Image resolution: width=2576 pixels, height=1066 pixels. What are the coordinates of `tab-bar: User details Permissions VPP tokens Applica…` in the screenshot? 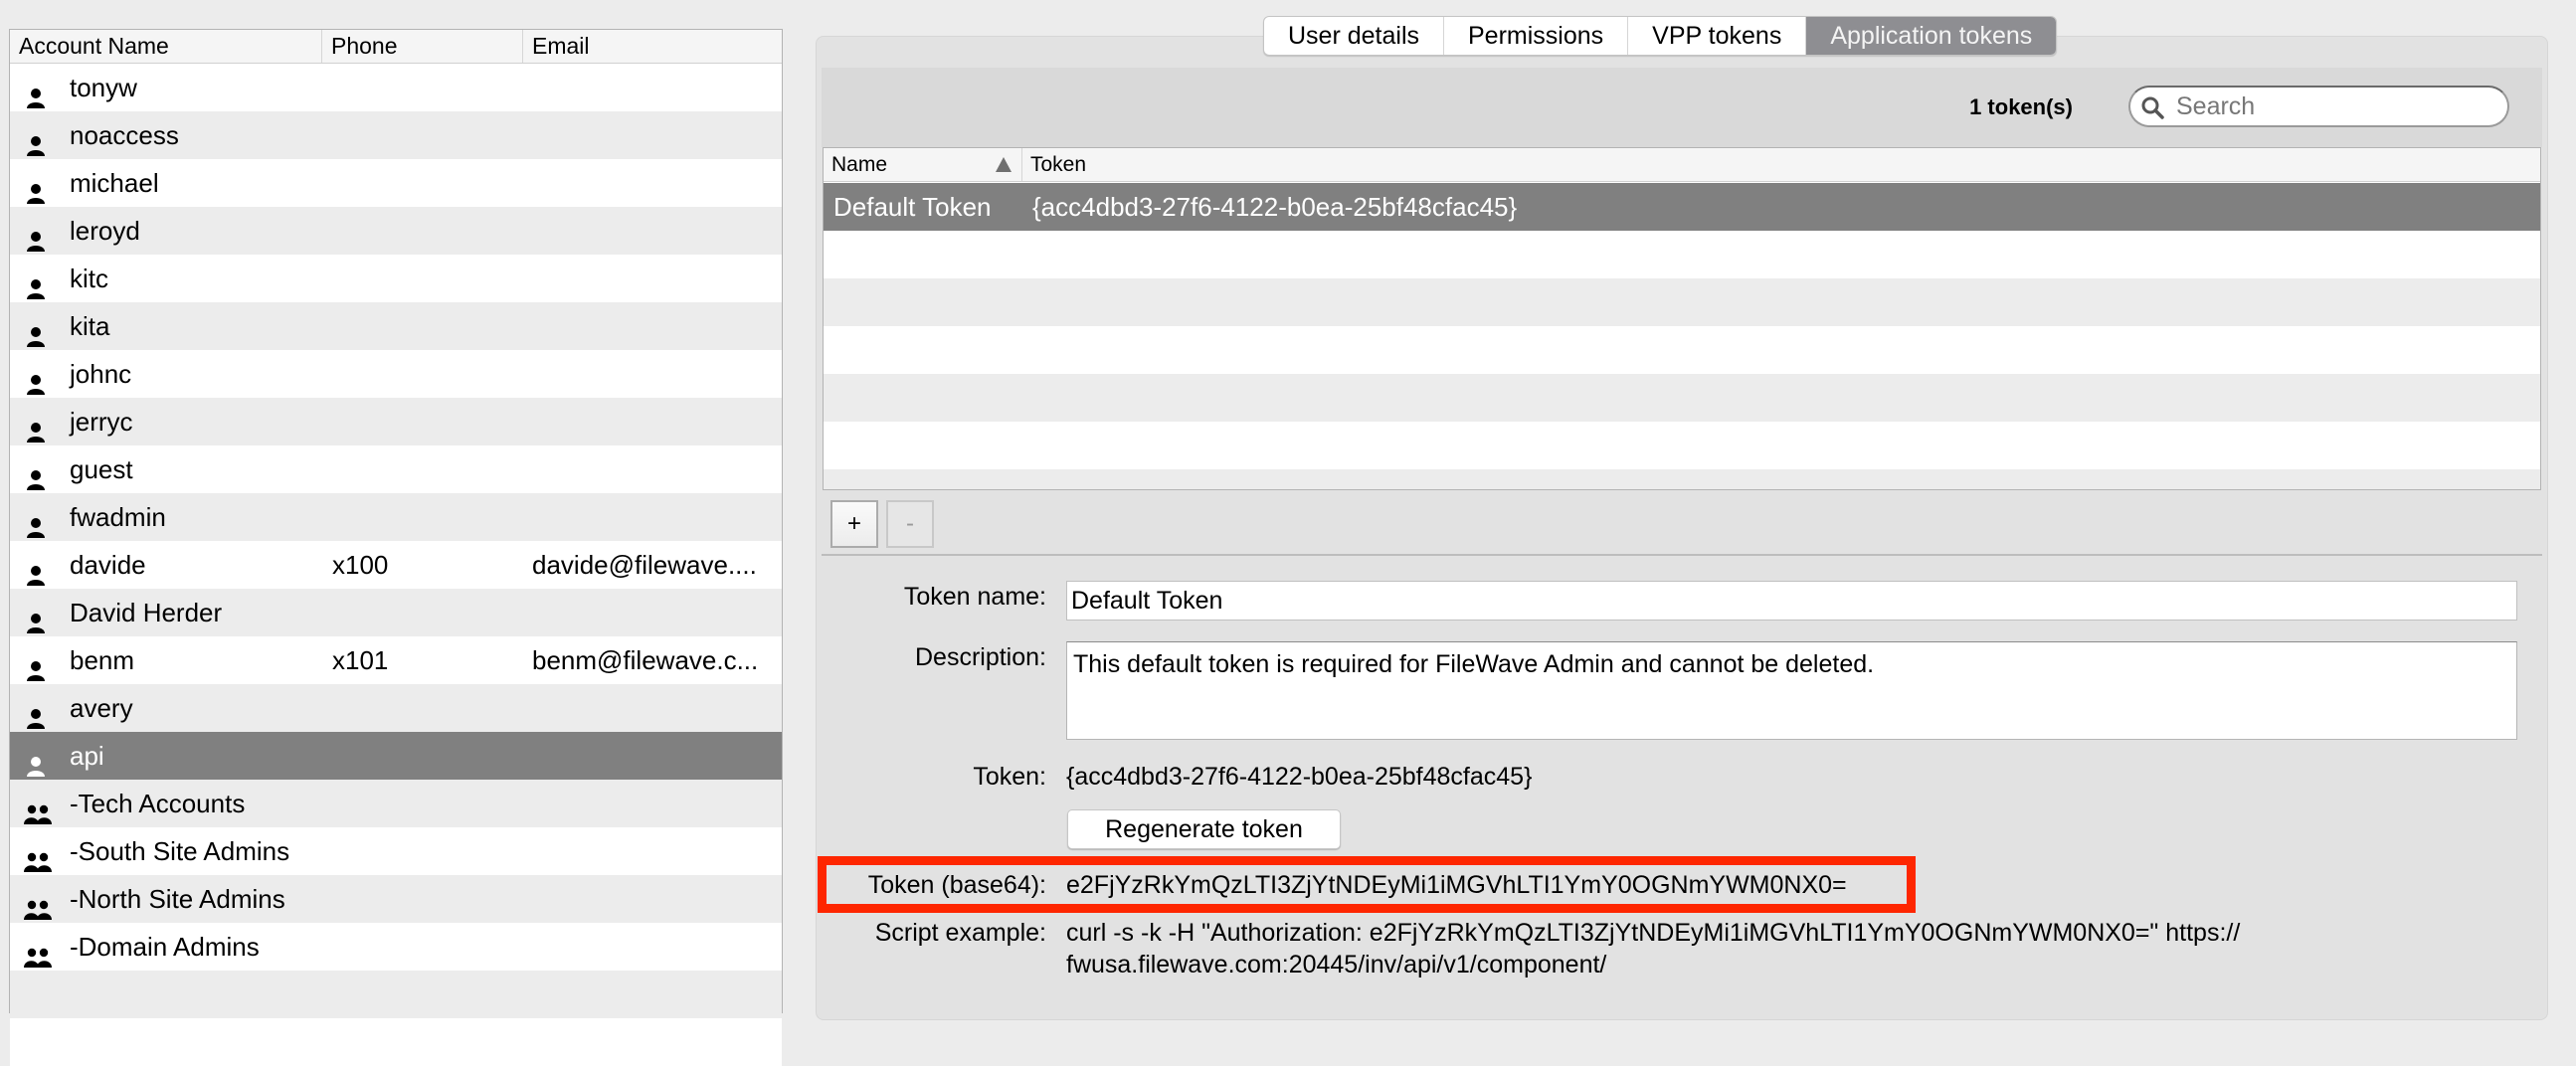 It's located at (1660, 36).